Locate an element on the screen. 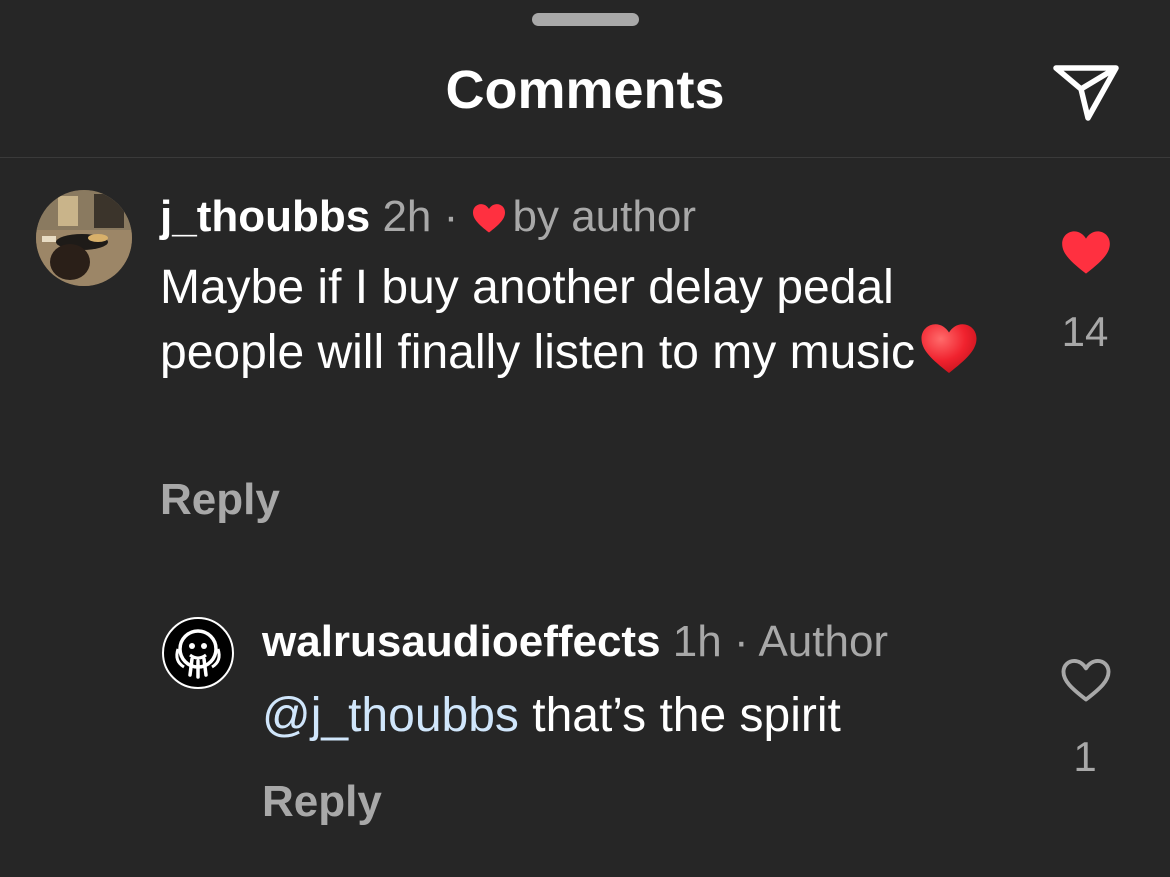 The image size is (1170, 877). page-title: Comments is located at coordinates (585, 90).